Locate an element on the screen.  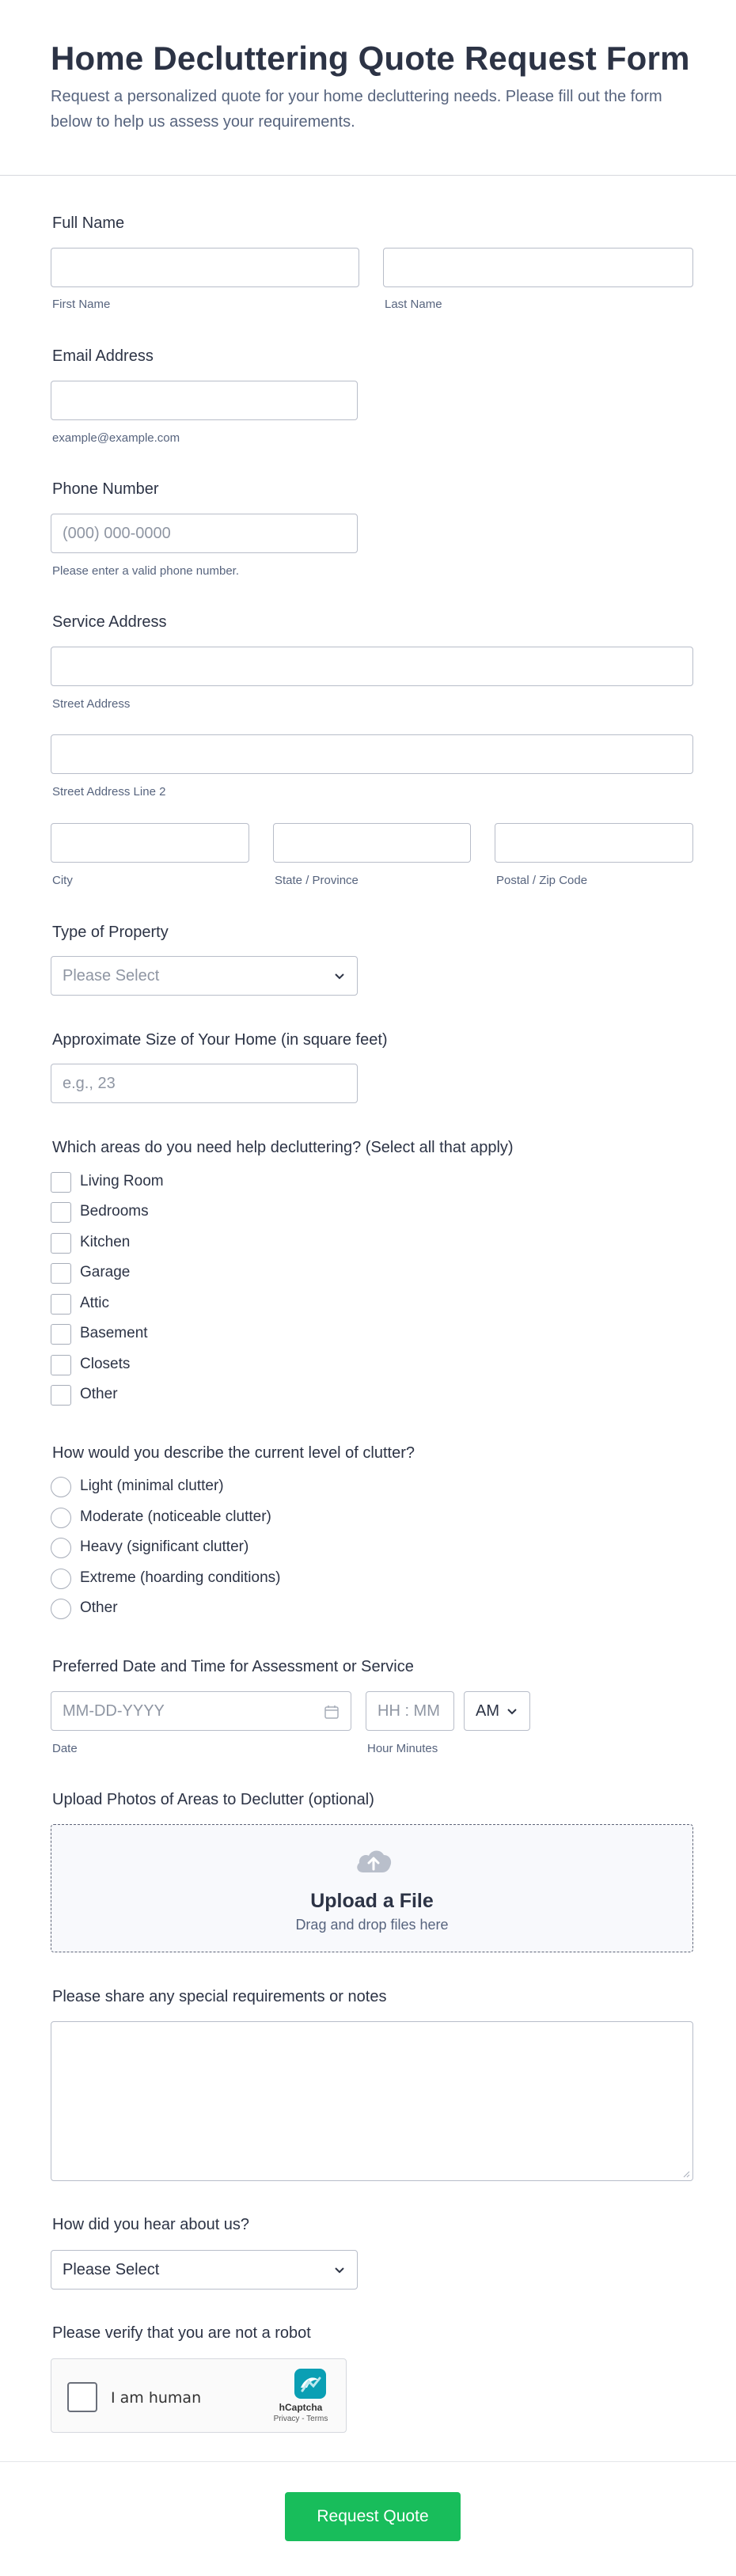
date-placeholder: MM-DD-YYYY is located at coordinates (114, 1711).